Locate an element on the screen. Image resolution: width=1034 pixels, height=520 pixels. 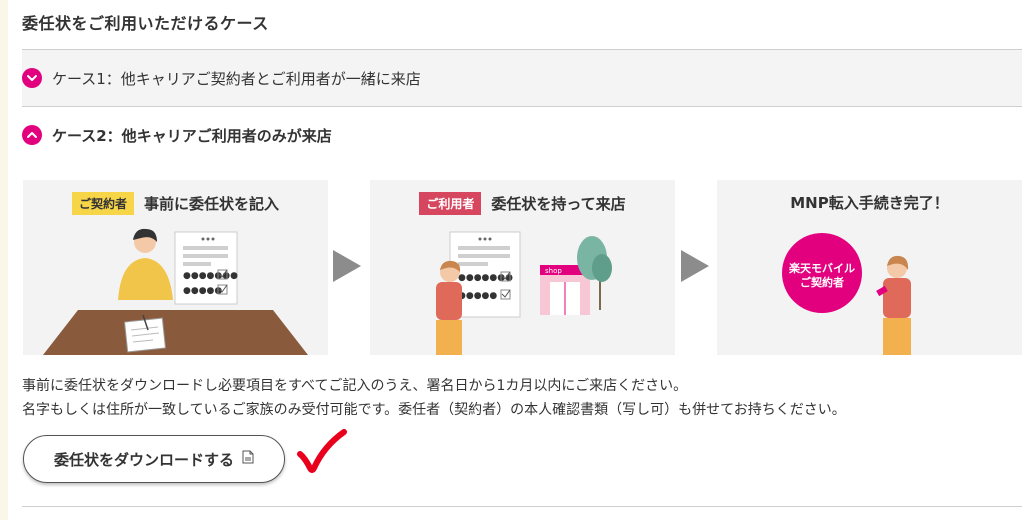
document-icon is located at coordinates (248, 459).